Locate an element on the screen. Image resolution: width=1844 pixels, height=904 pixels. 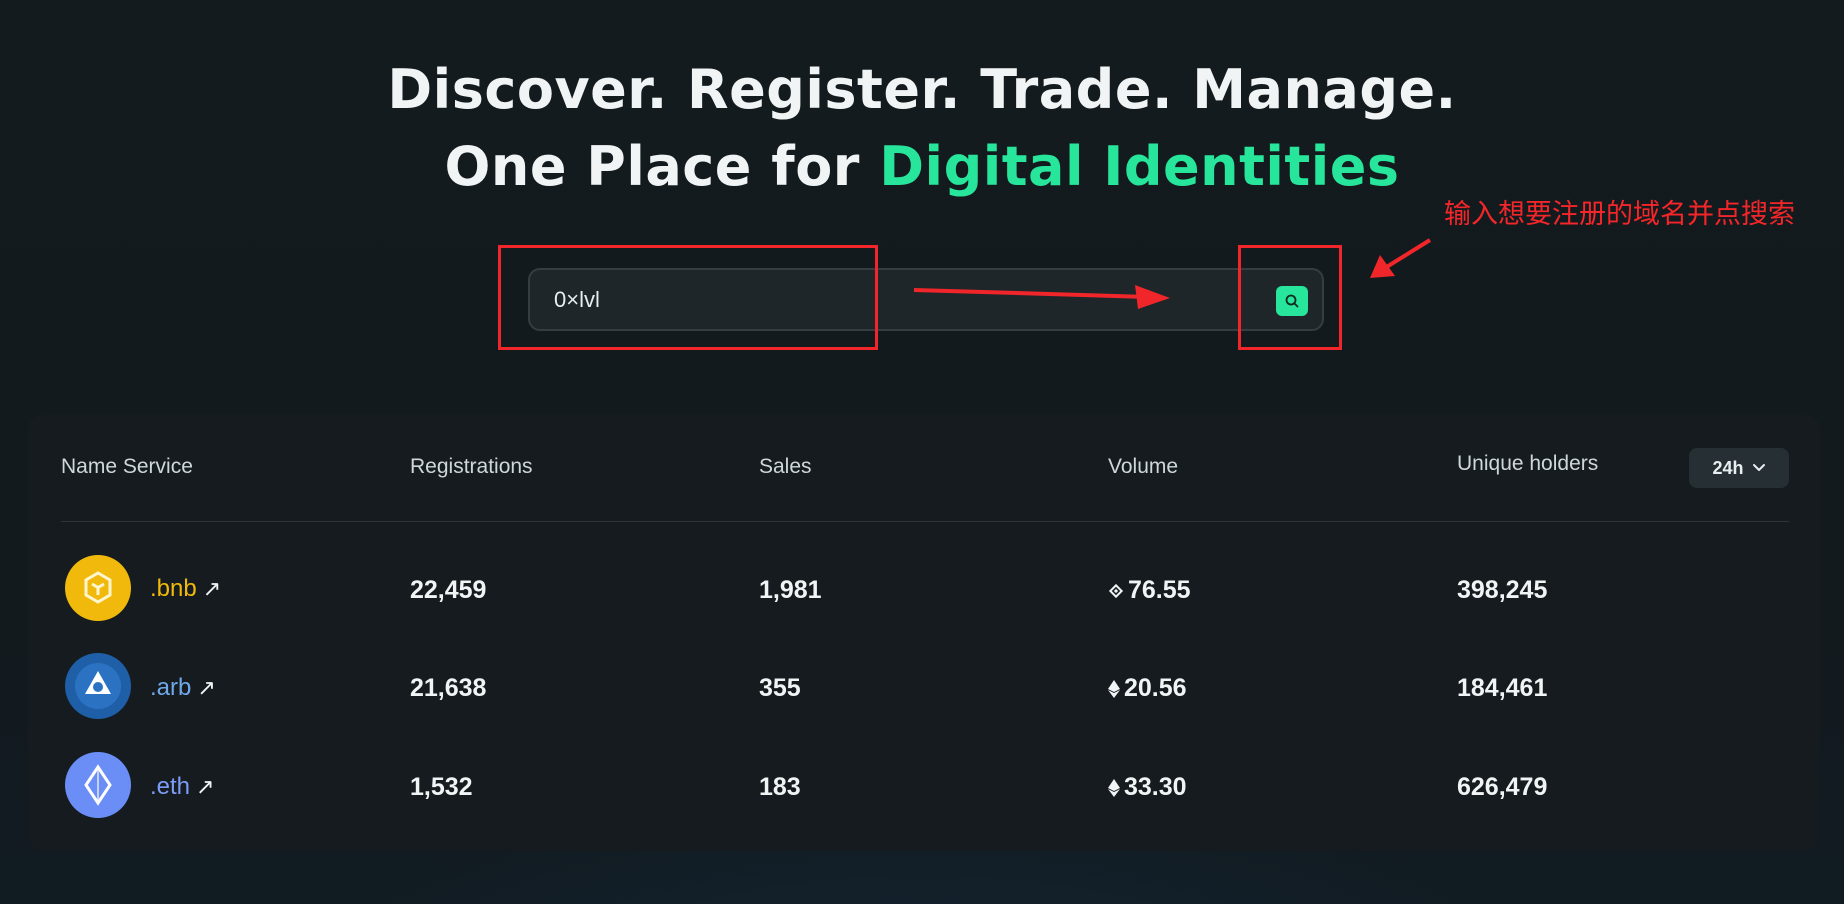
table-header-divider is located at coordinates (925, 521).